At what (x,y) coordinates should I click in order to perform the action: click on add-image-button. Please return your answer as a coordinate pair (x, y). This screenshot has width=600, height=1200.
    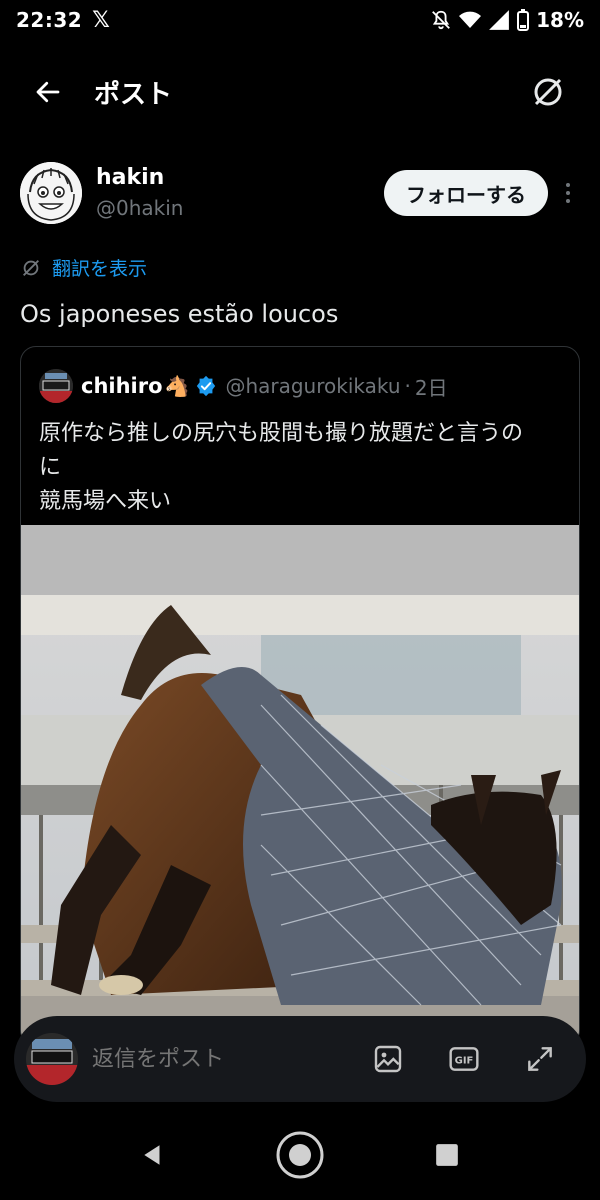
    Looking at the image, I should click on (388, 1059).